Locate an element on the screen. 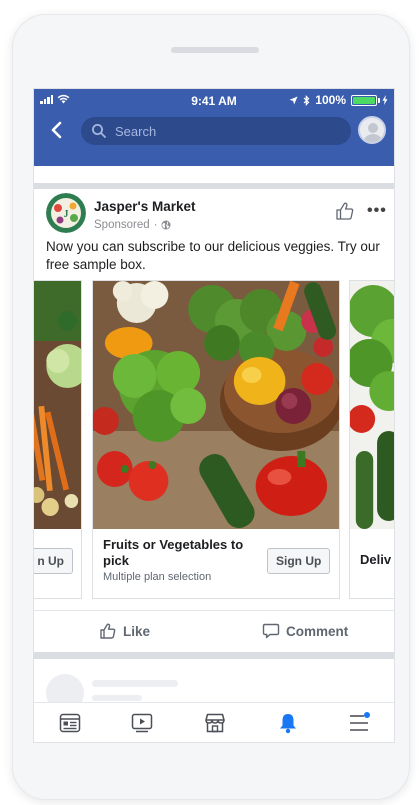  comment-icon is located at coordinates (271, 631).